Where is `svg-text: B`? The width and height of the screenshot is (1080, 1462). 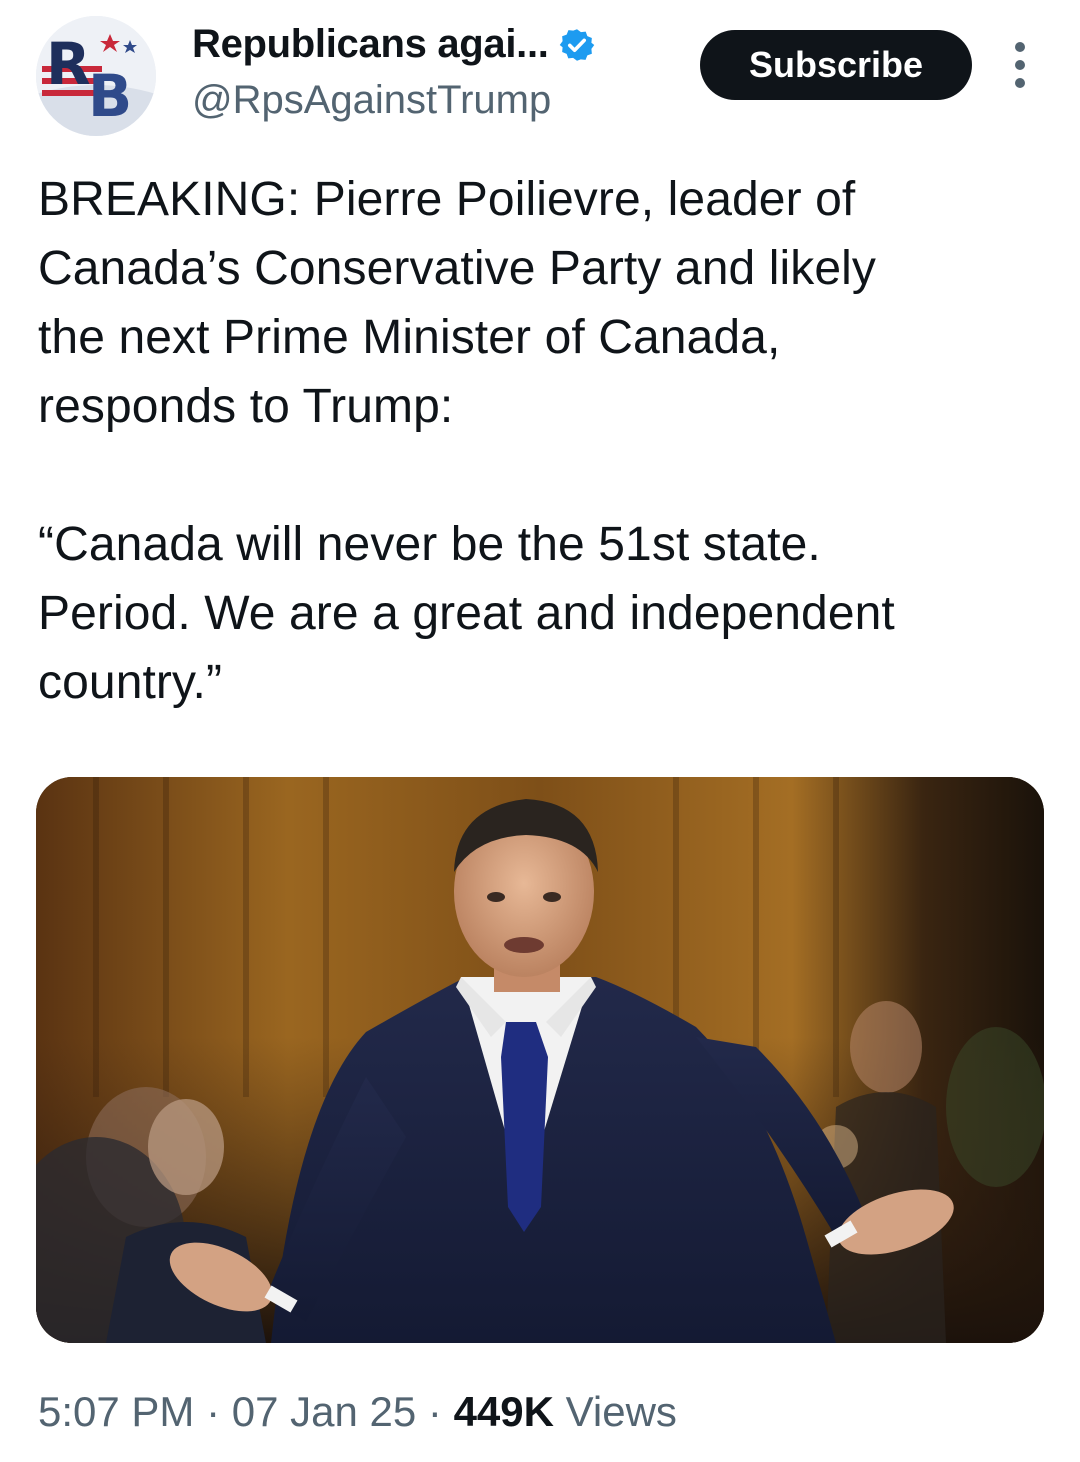
svg-text: B is located at coordinates (110, 96).